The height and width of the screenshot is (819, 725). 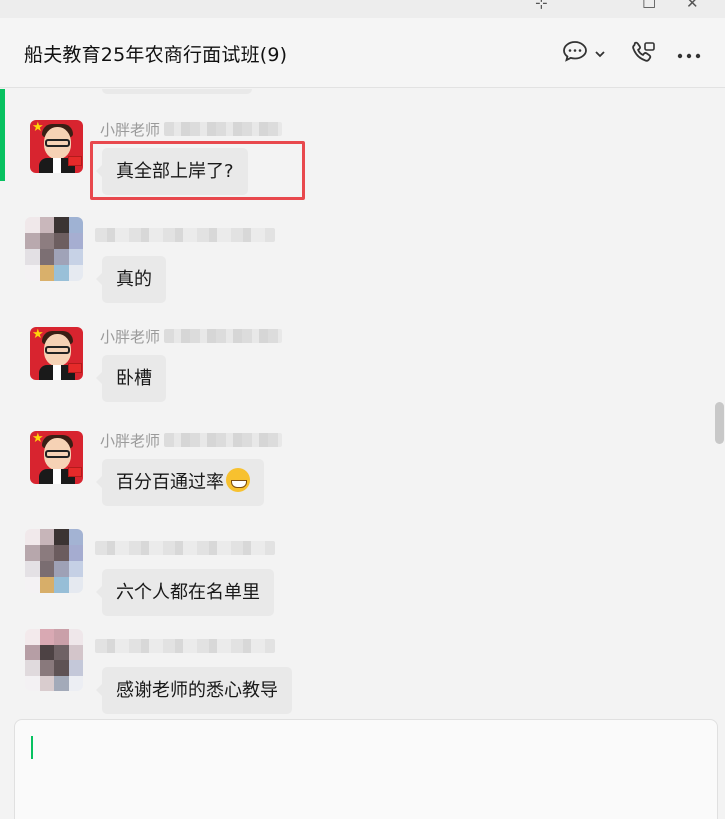 I want to click on message-input, so click(x=366, y=769).